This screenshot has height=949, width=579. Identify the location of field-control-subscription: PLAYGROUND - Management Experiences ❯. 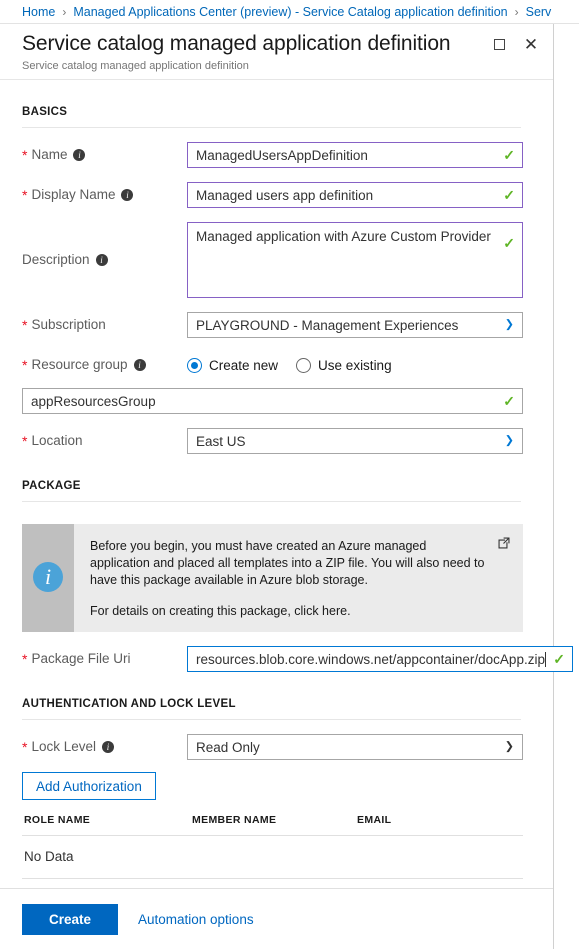
(355, 325).